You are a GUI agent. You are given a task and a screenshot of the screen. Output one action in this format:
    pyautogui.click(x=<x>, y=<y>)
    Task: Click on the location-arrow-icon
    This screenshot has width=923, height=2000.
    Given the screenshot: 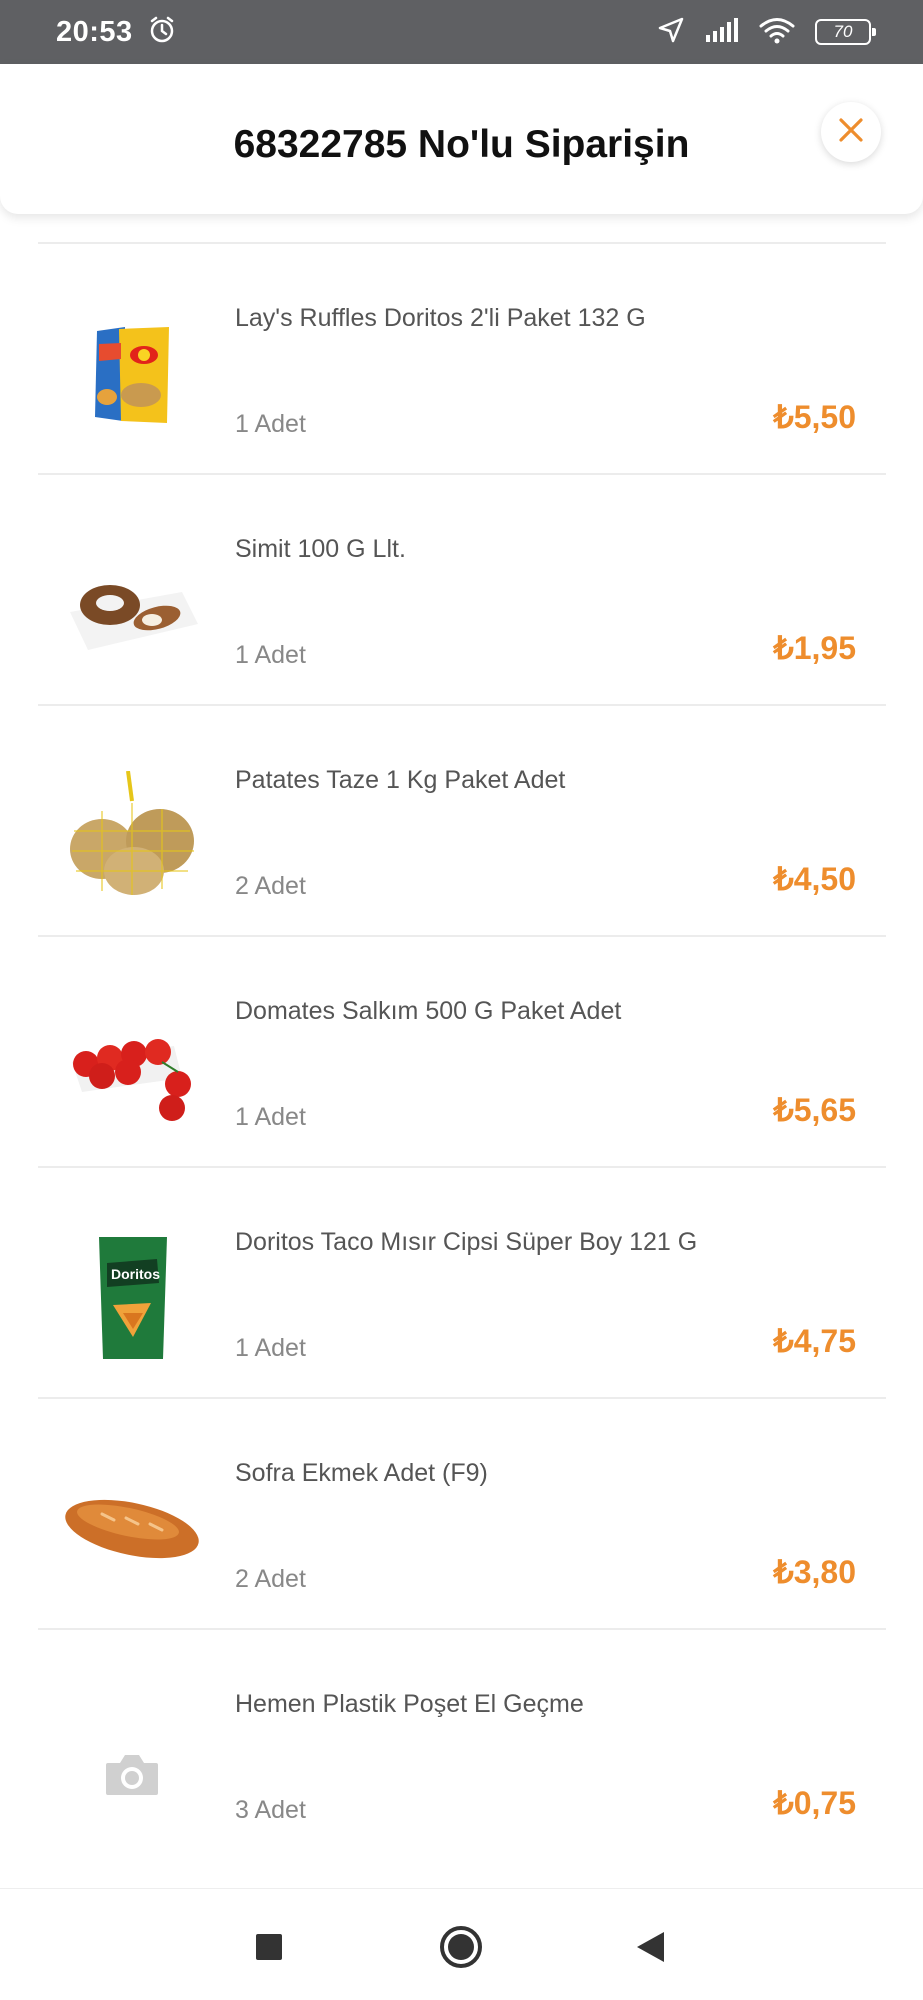 What is the action you would take?
    pyautogui.click(x=671, y=32)
    